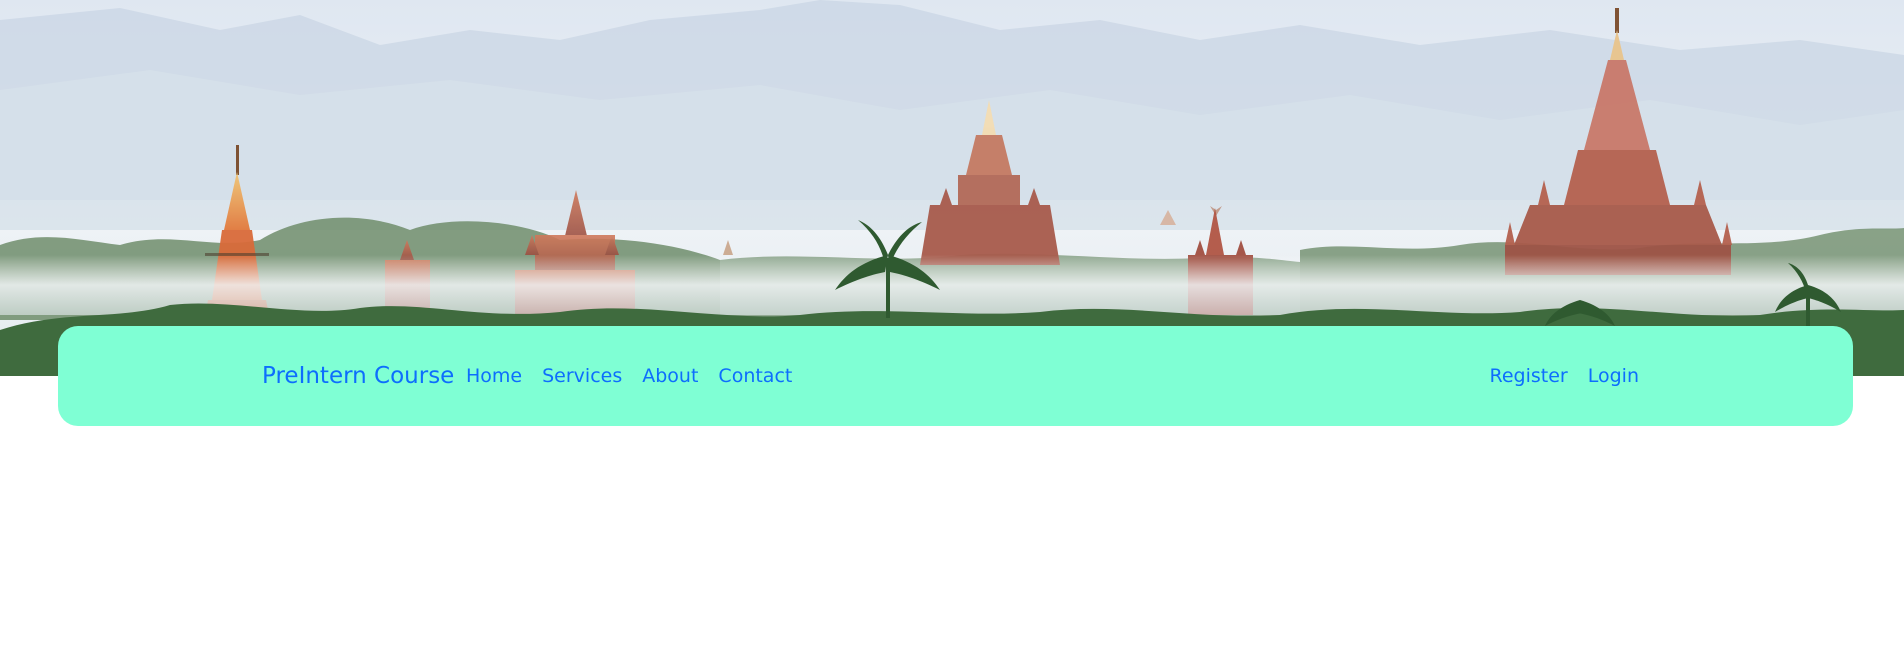  I want to click on nav-item-about: About, so click(670, 376).